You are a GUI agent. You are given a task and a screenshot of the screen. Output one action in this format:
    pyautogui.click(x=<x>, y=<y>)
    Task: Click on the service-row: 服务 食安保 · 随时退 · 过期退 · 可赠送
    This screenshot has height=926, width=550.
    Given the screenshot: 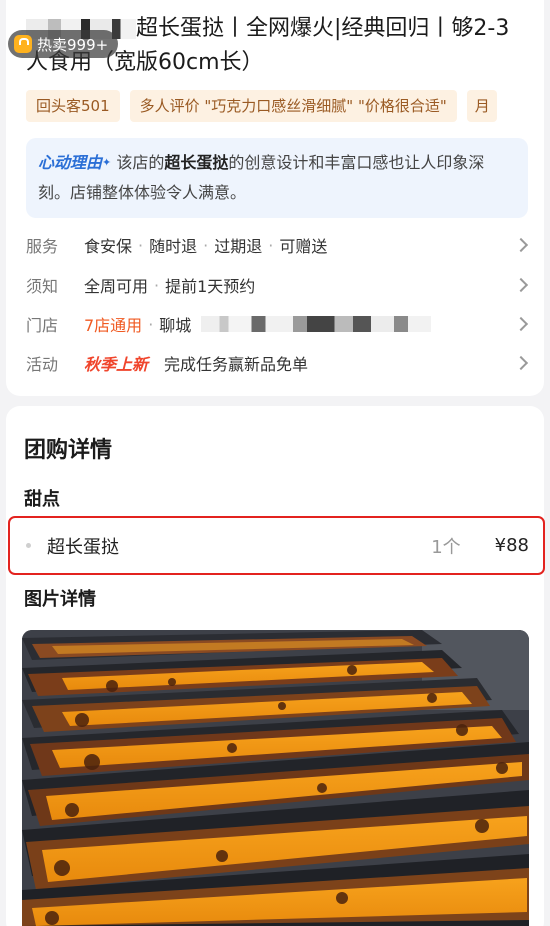 What is the action you would take?
    pyautogui.click(x=278, y=245)
    